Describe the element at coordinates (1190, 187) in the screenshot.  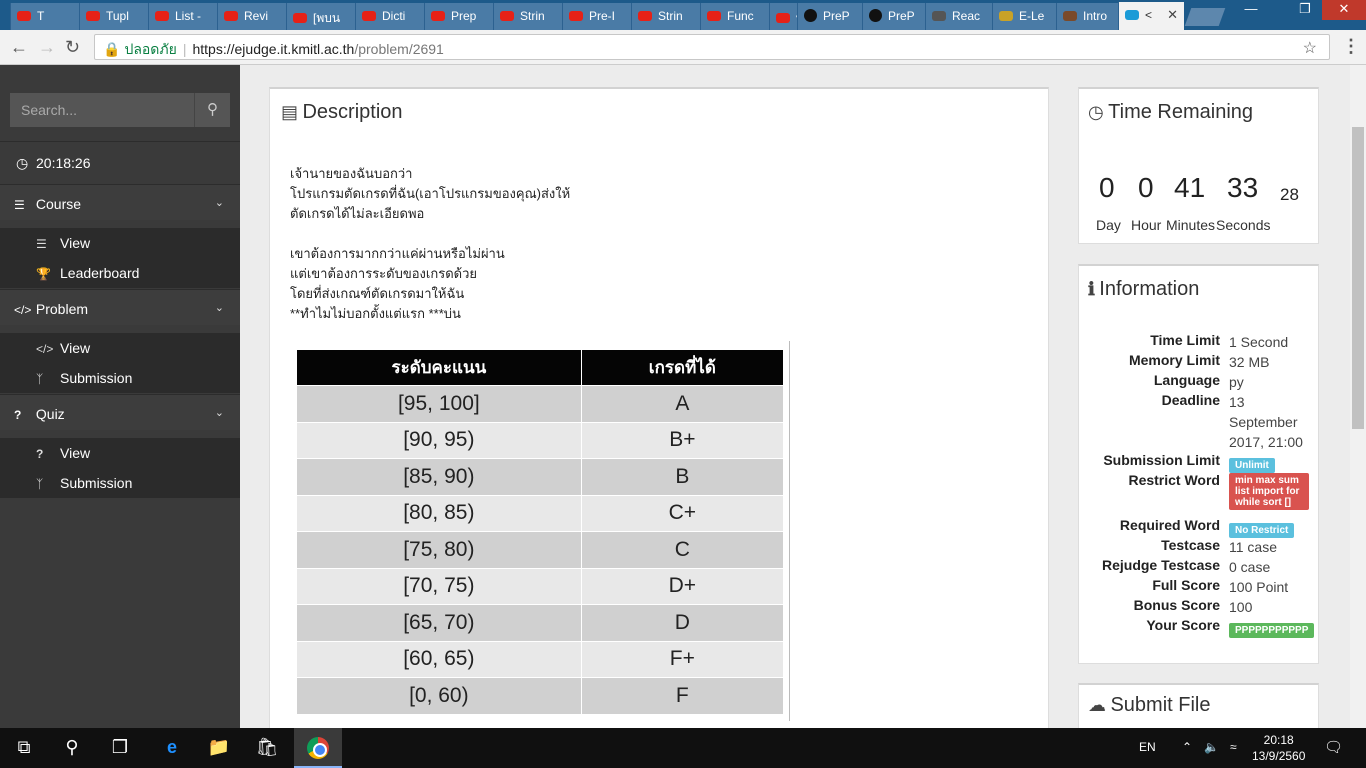
I see `minutes-value: 41` at that location.